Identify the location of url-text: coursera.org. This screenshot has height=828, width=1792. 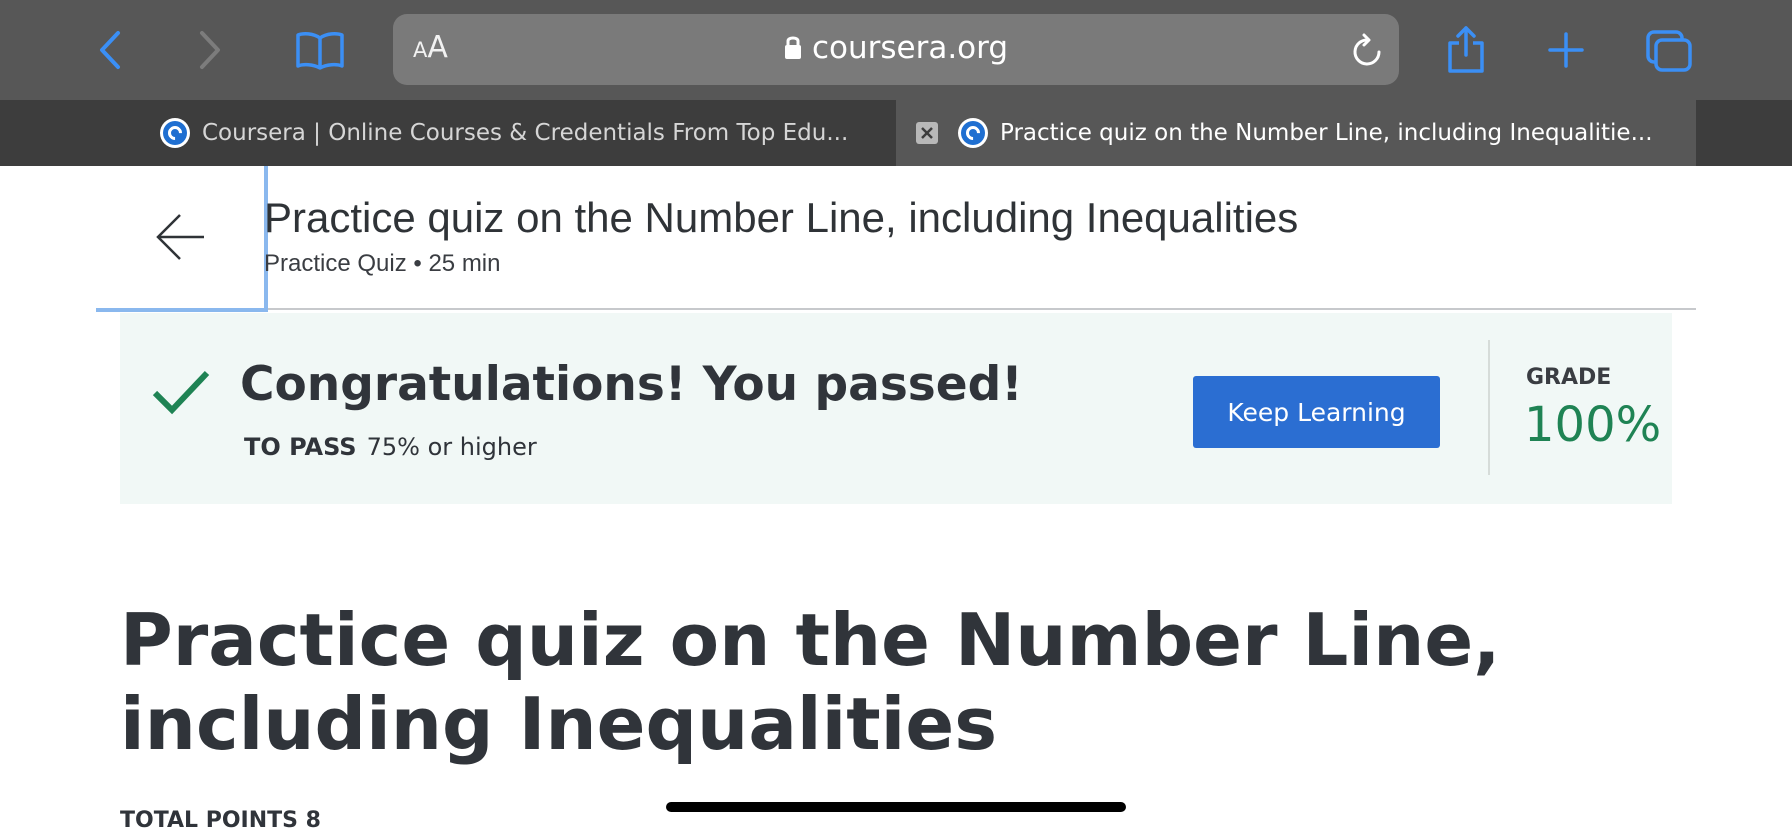
(910, 48).